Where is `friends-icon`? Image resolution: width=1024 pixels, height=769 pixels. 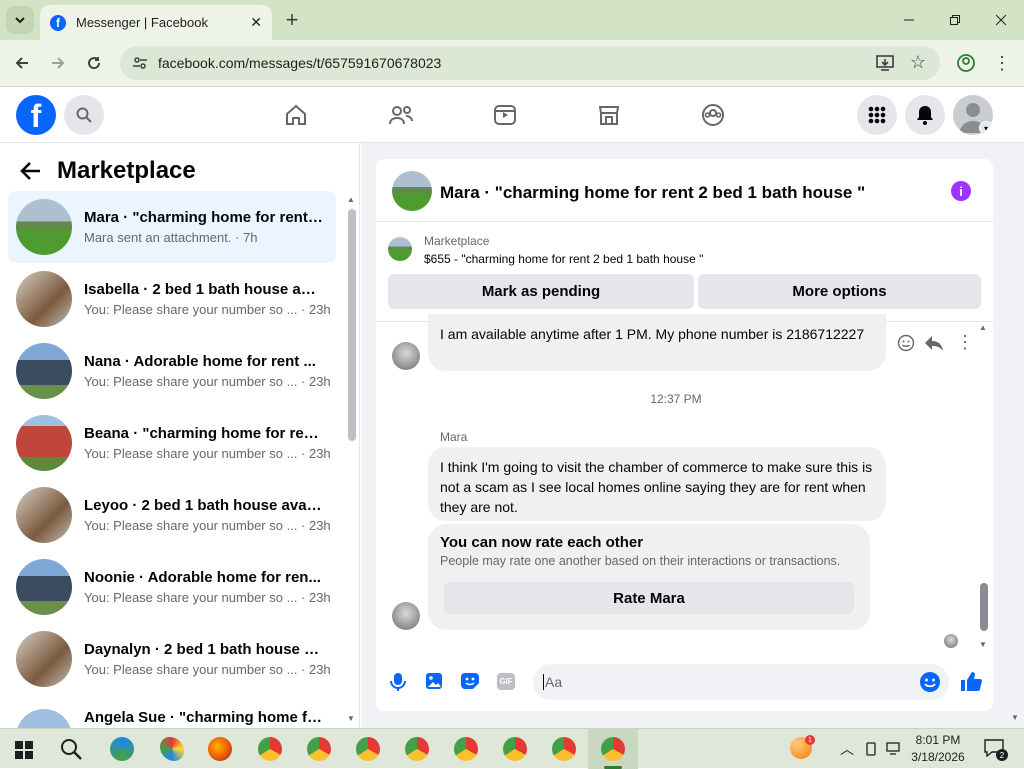
friends-icon is located at coordinates (401, 117).